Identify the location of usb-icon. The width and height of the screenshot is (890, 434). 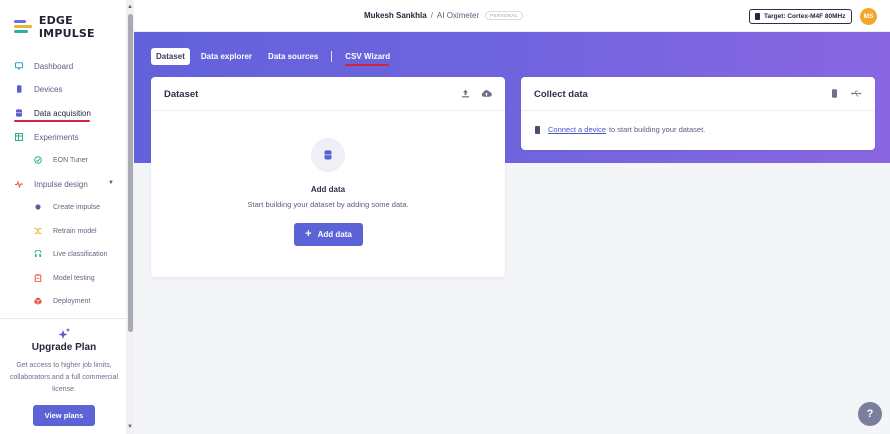
(856, 93).